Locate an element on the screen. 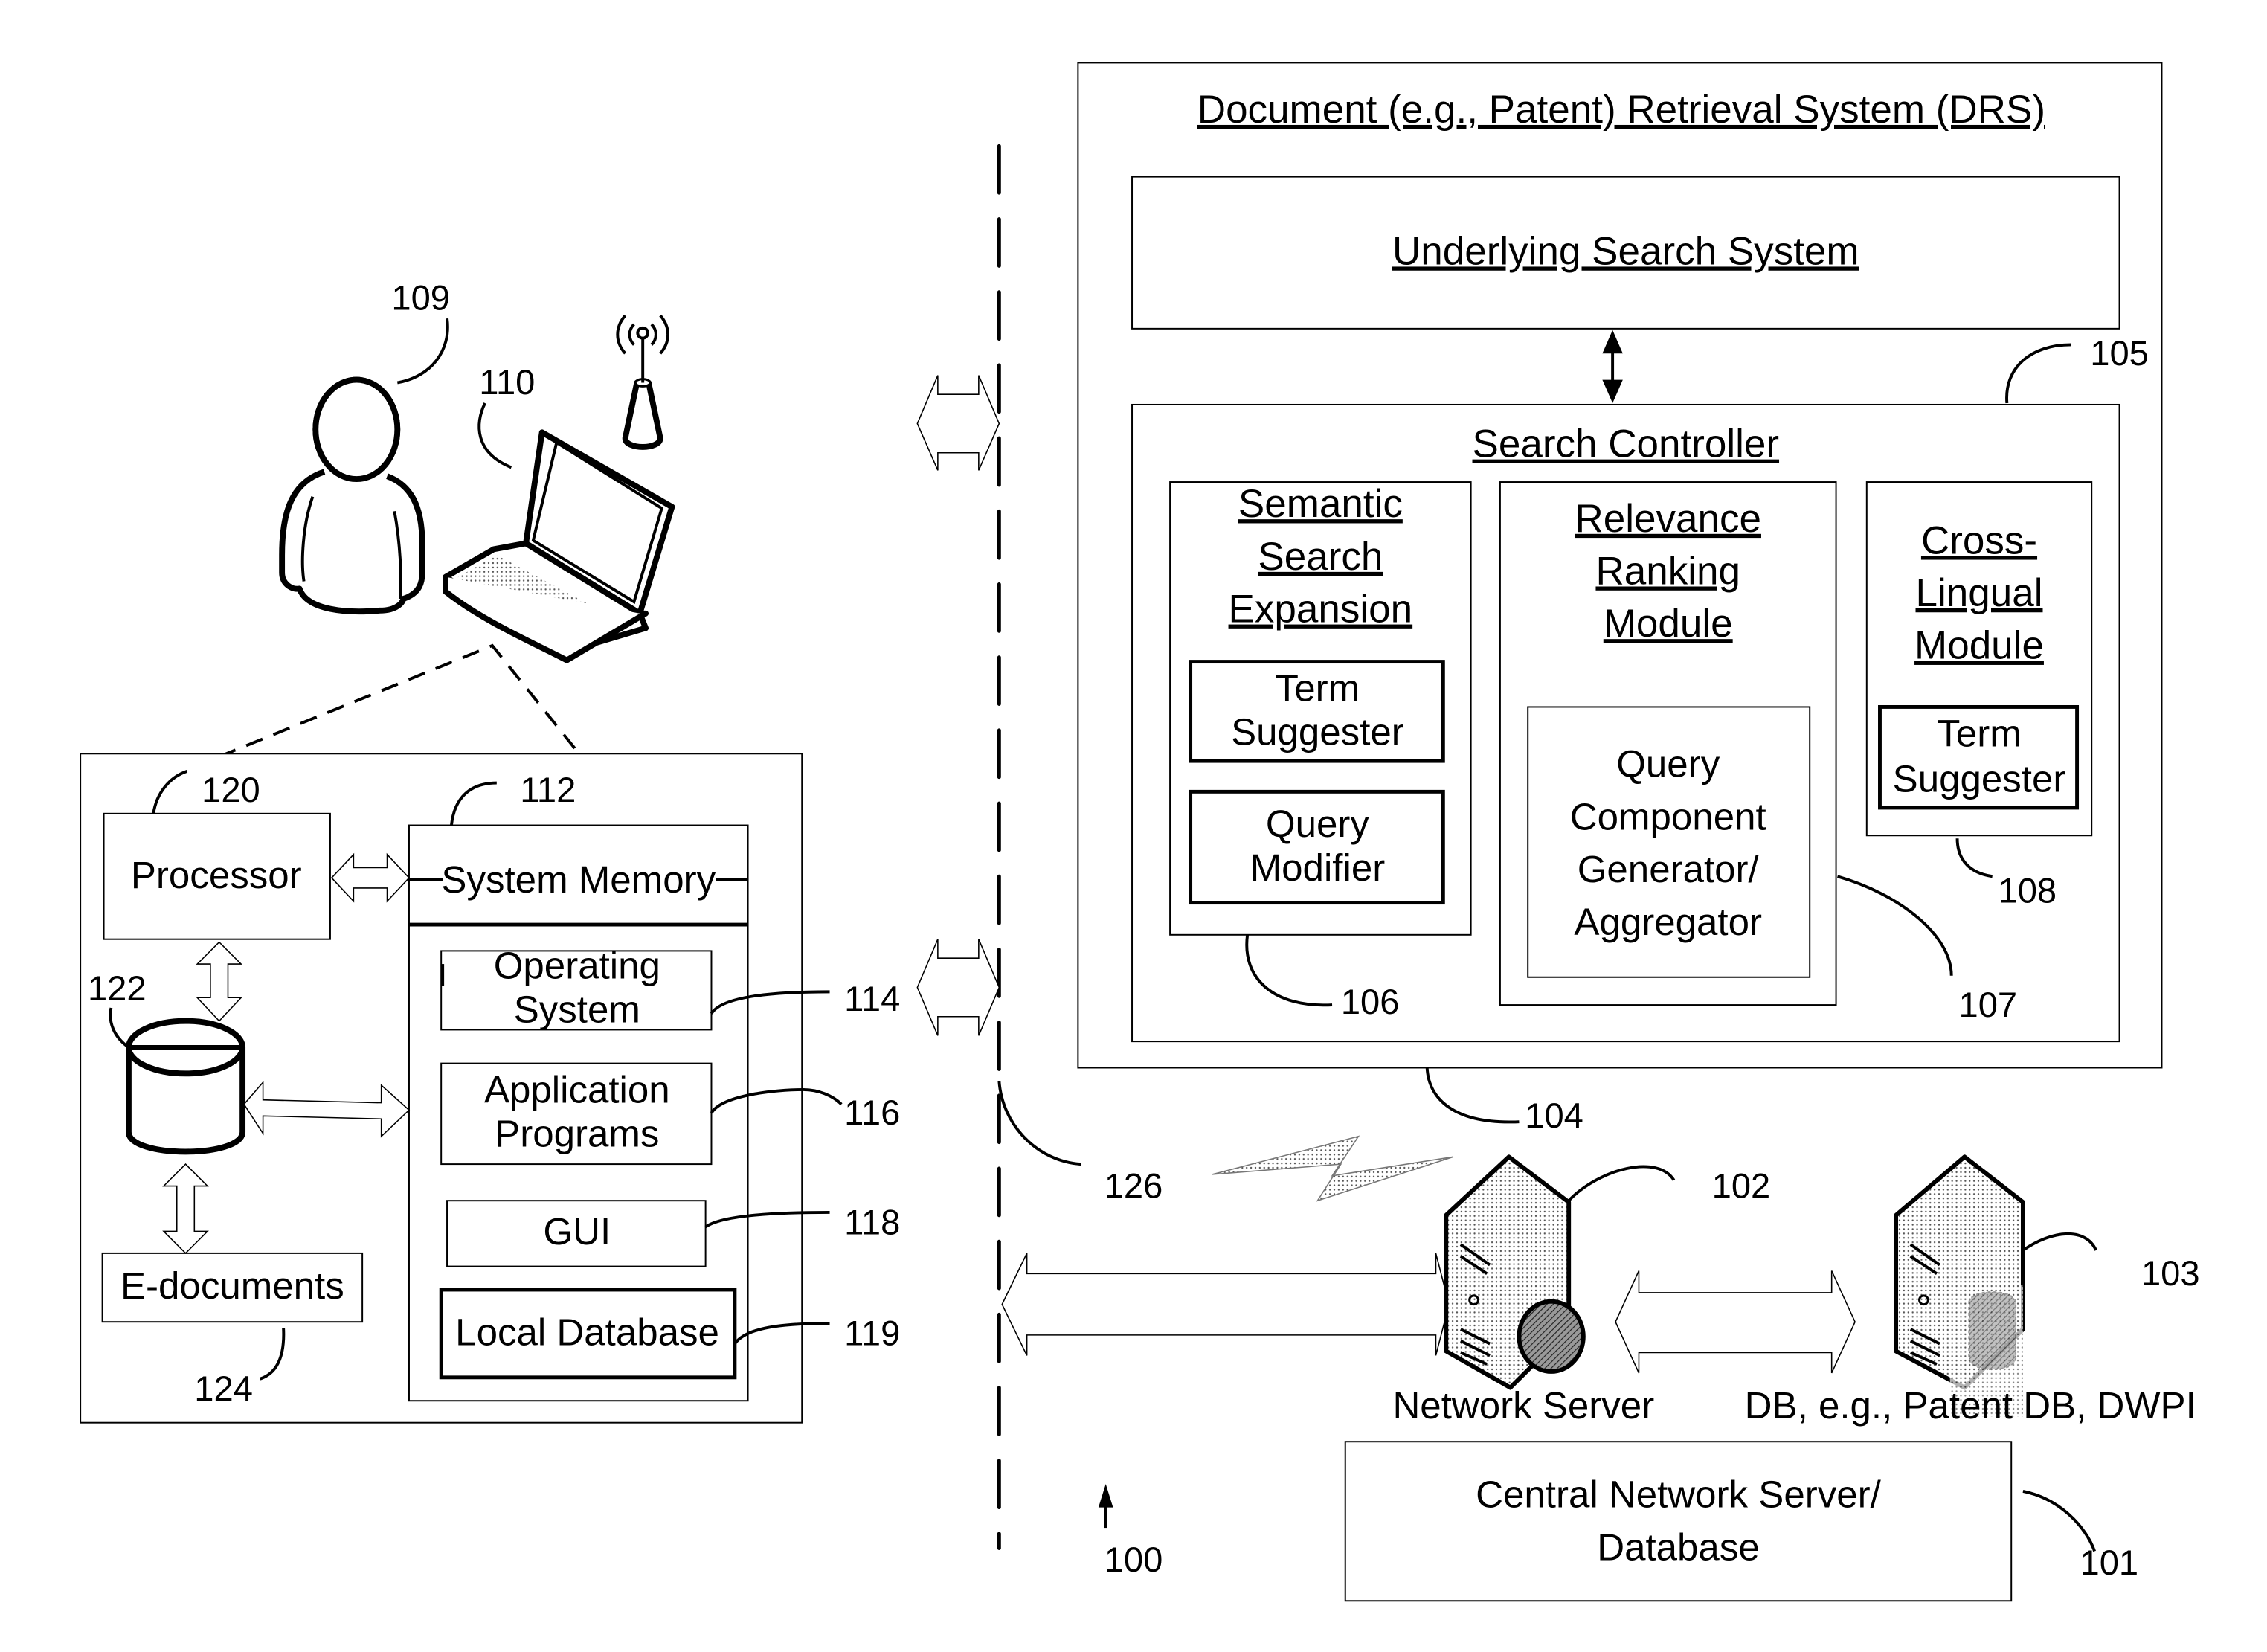  ref-116: 116 is located at coordinates (872, 1112).